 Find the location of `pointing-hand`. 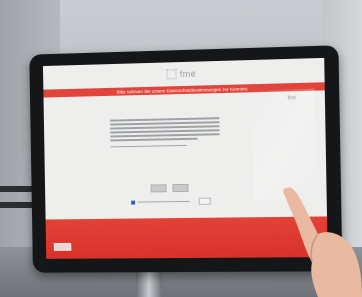

pointing-hand is located at coordinates (322, 242).